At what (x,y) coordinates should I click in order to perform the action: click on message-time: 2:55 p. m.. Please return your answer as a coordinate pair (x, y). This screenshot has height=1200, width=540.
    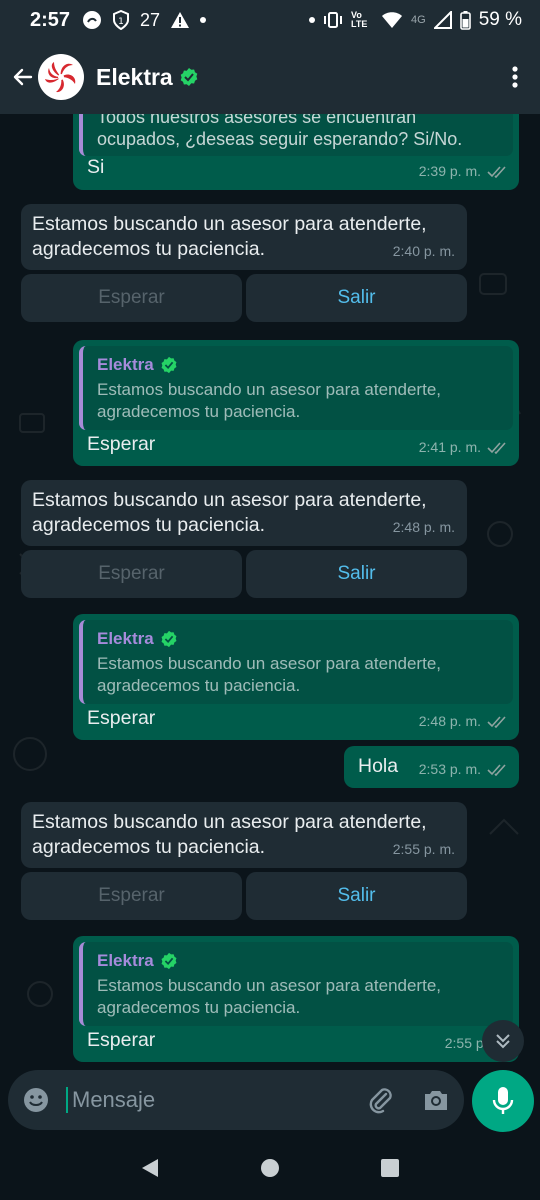
    Looking at the image, I should click on (423, 849).